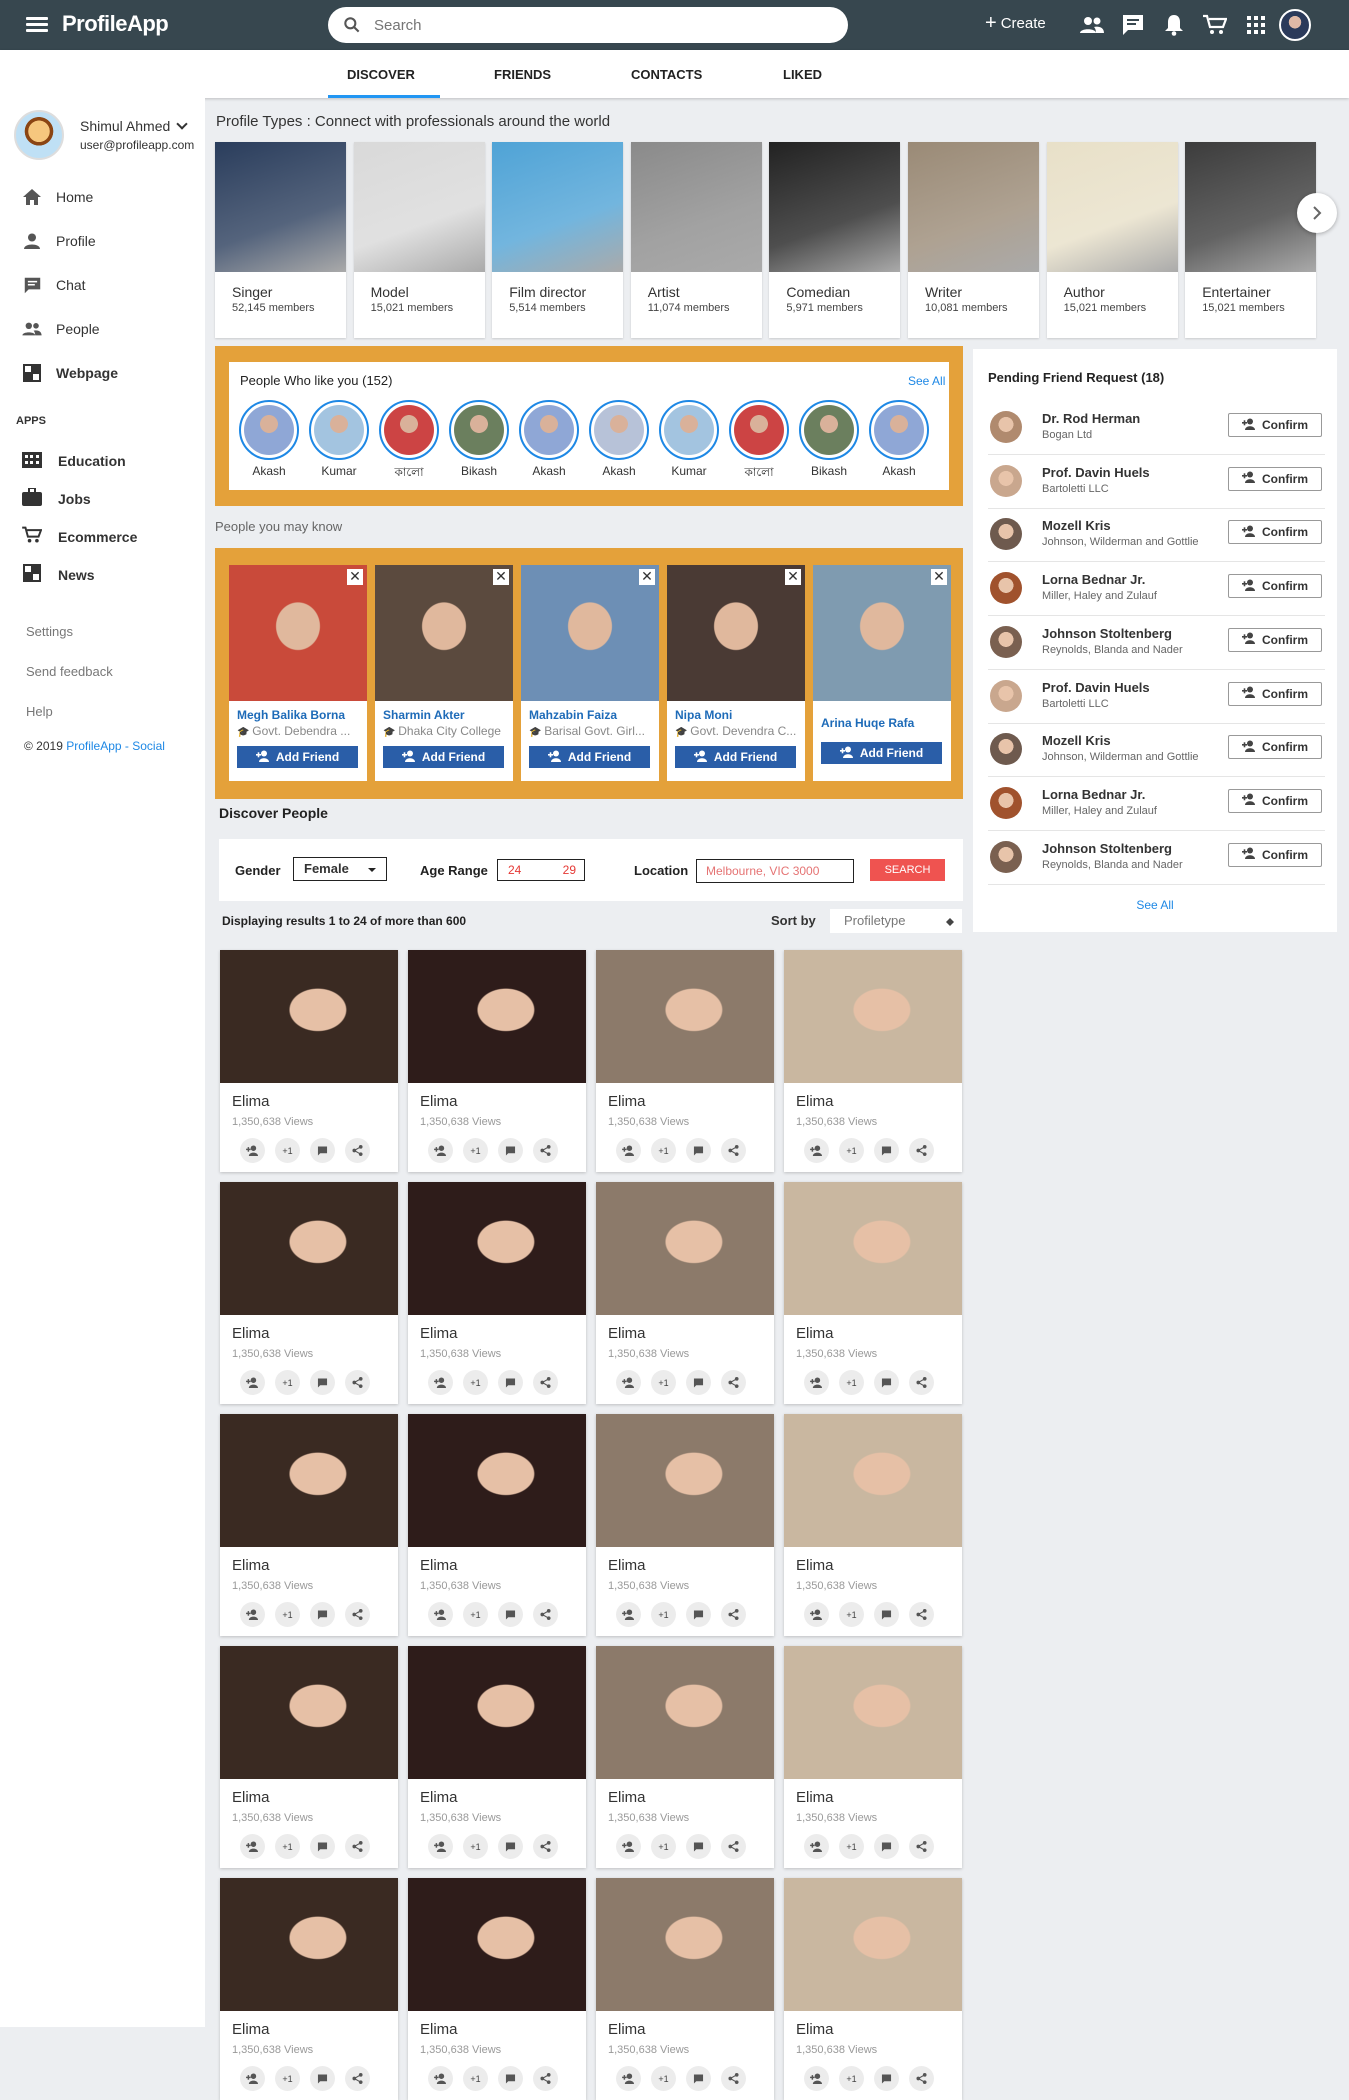  Describe the element at coordinates (1174, 25) in the screenshot. I see `bell-icon` at that location.